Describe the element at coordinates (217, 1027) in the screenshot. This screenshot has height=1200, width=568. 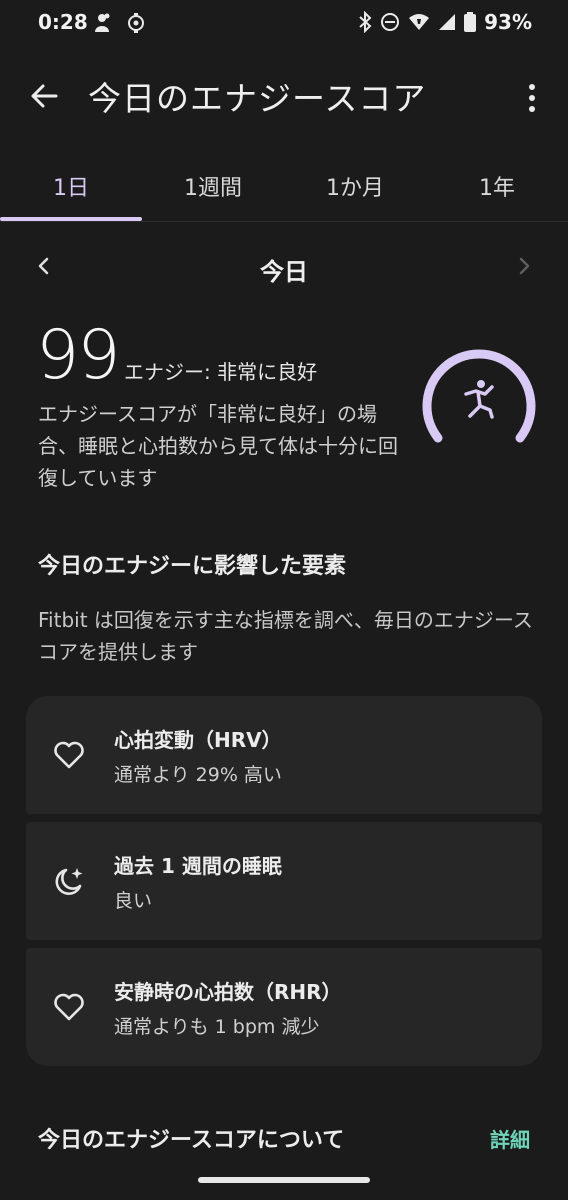
I see `factor-subtitle: 通常よりも 1 bpm 減少` at that location.